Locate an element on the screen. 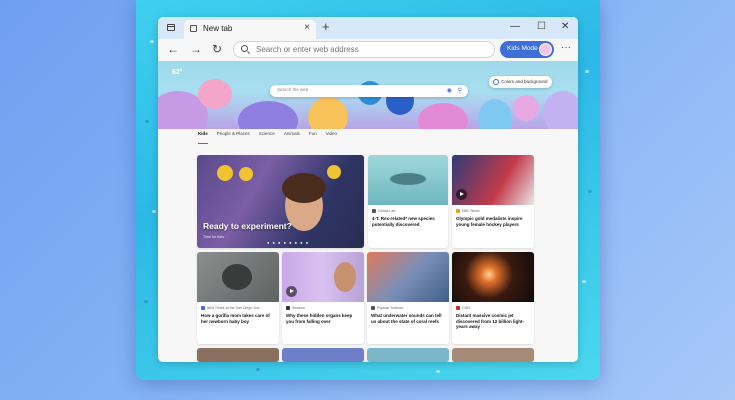 The image size is (735, 400). kids-avatar is located at coordinates (545, 49).